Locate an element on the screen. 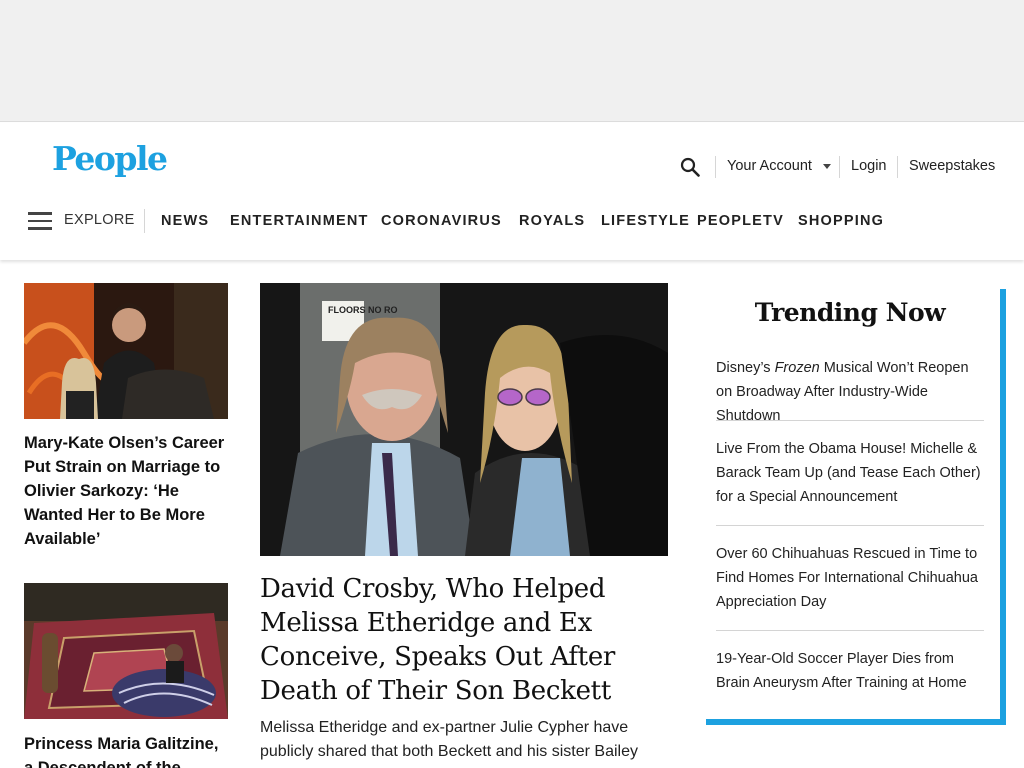 Image resolution: width=1024 pixels, height=768 pixels. article-image-olsen is located at coordinates (126, 351).